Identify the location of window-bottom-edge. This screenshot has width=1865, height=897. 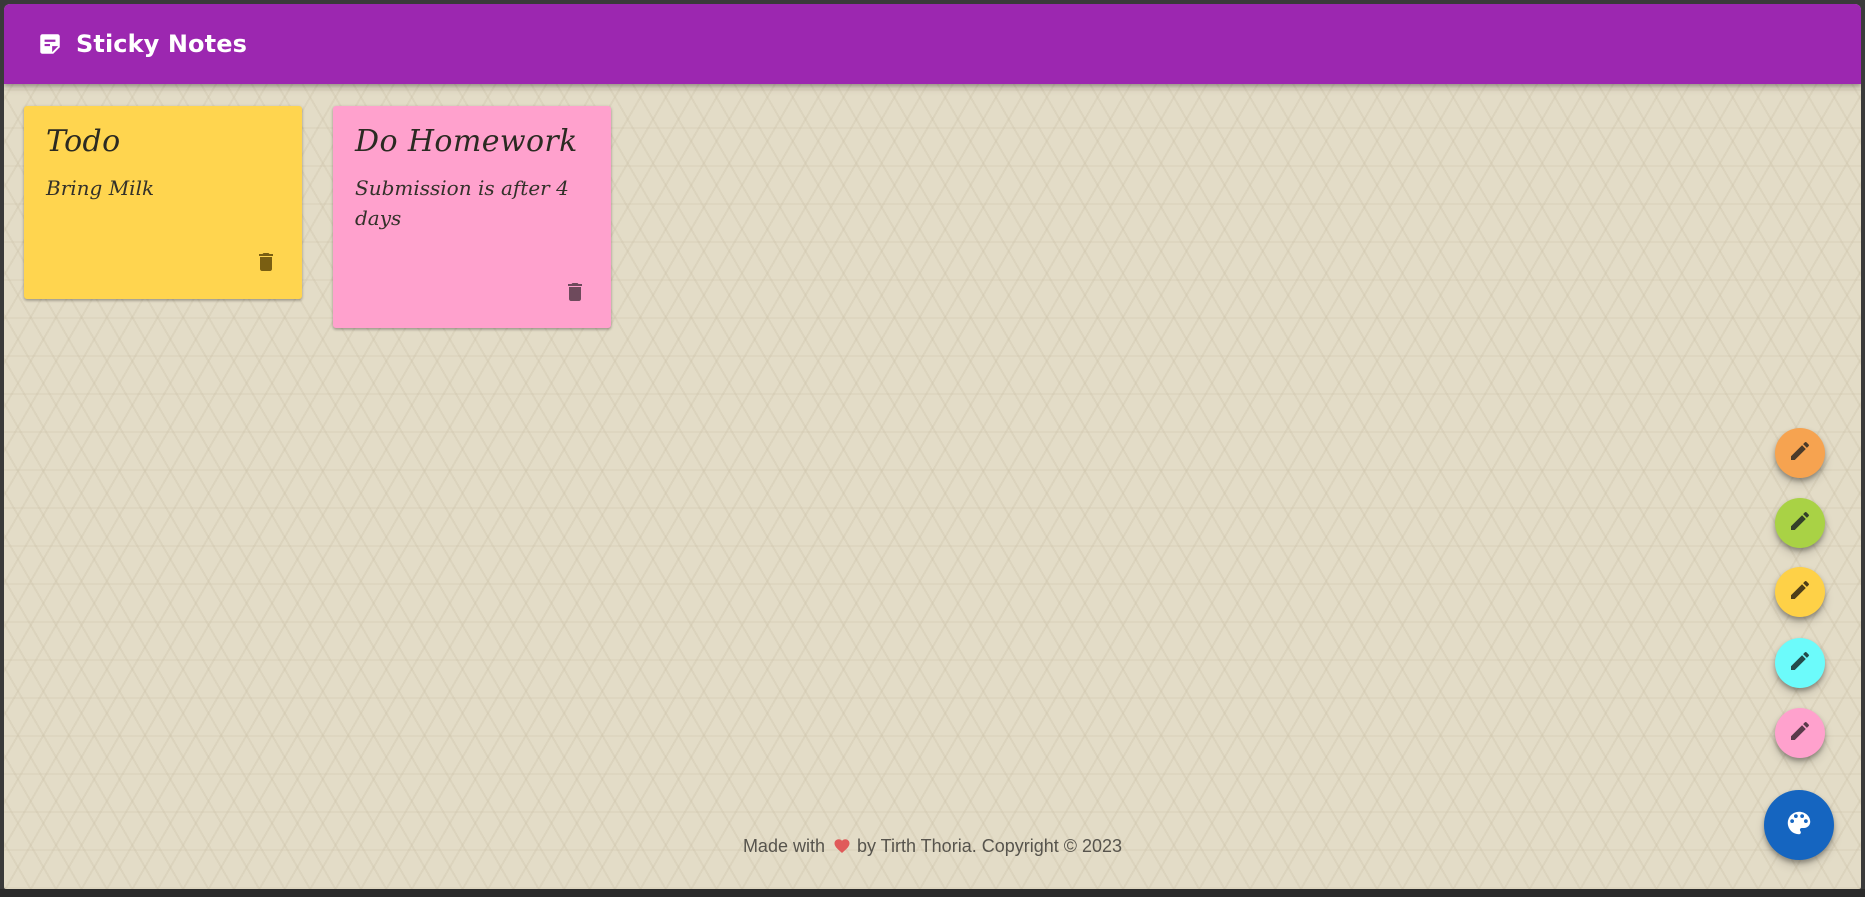
(932, 893).